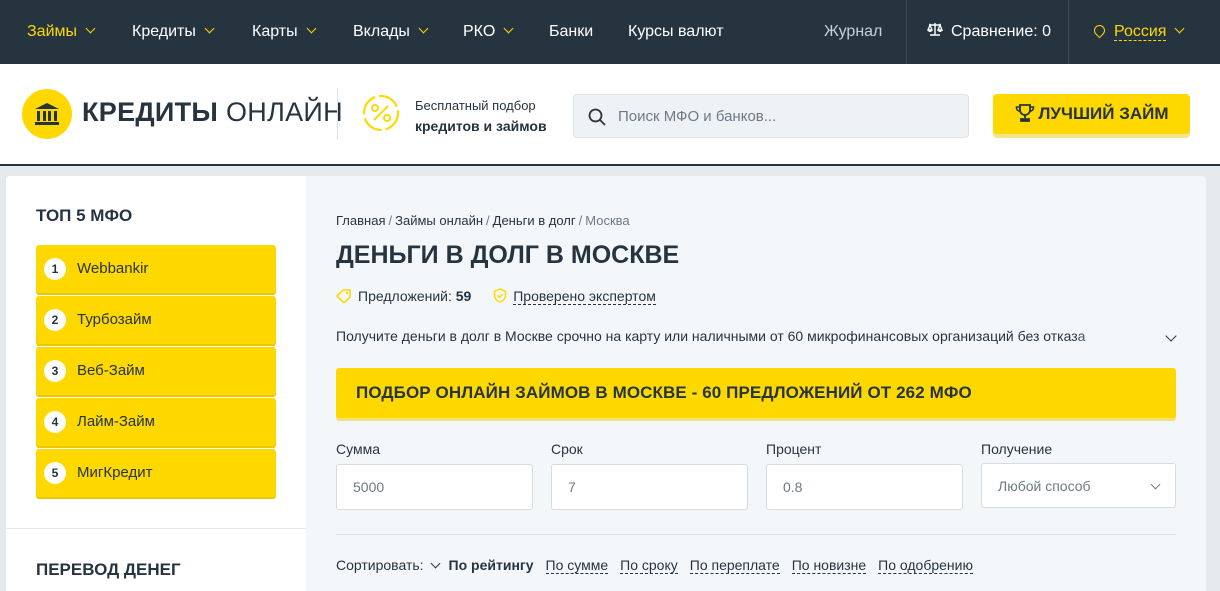 The height and width of the screenshot is (591, 1220). I want to click on percent-badge-icon, so click(381, 113).